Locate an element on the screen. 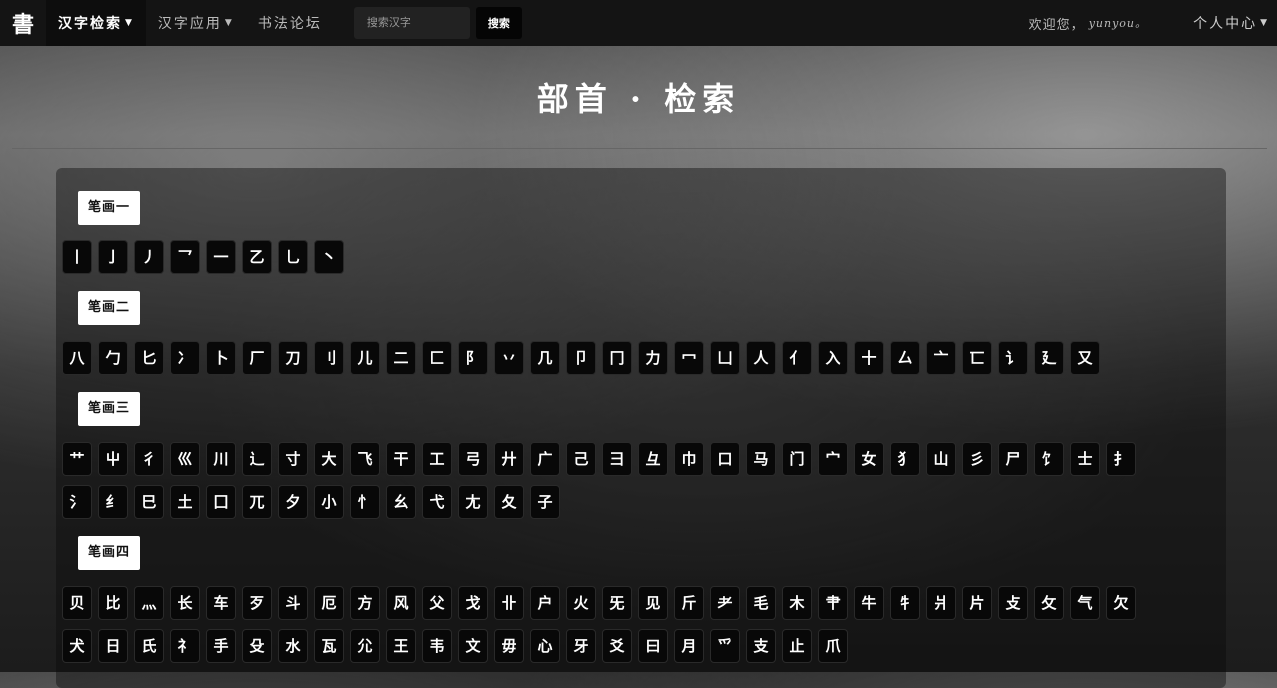 This screenshot has width=1277, height=688. radical-button: 入 is located at coordinates (833, 358).